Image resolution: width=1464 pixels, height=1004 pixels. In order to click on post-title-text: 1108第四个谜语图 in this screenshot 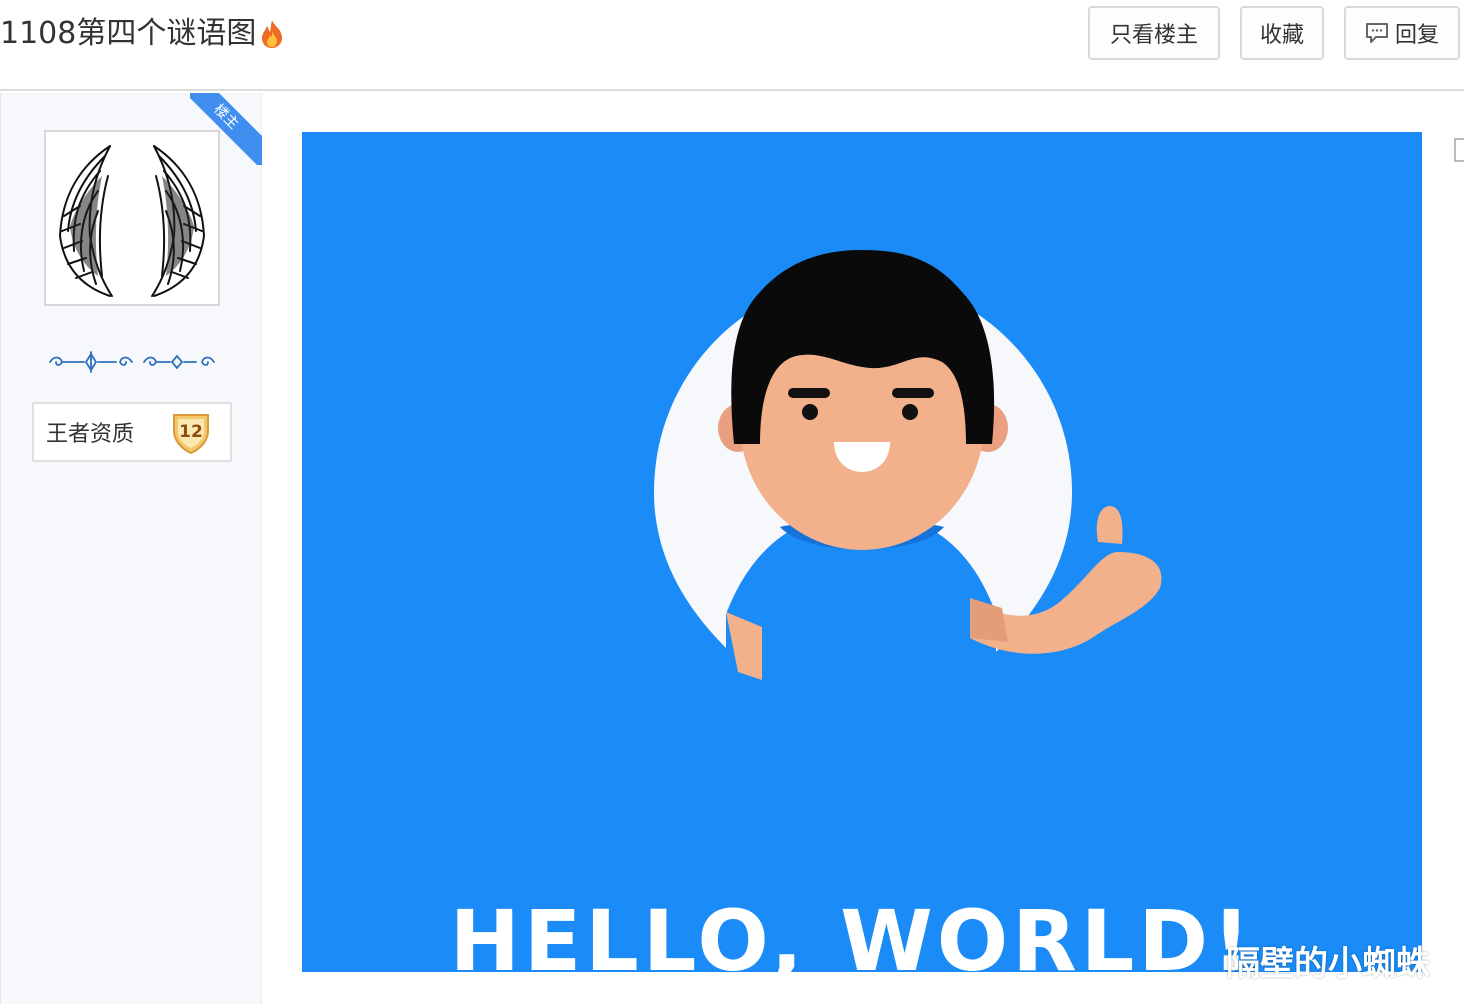, I will do `click(128, 33)`.